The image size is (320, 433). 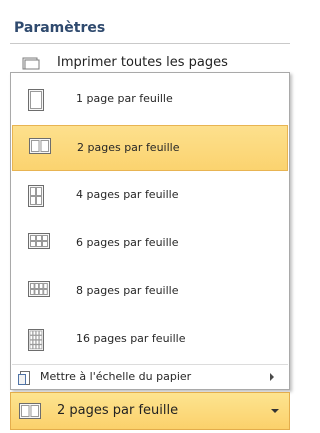 What do you see at coordinates (150, 43) in the screenshot?
I see `header-divider` at bounding box center [150, 43].